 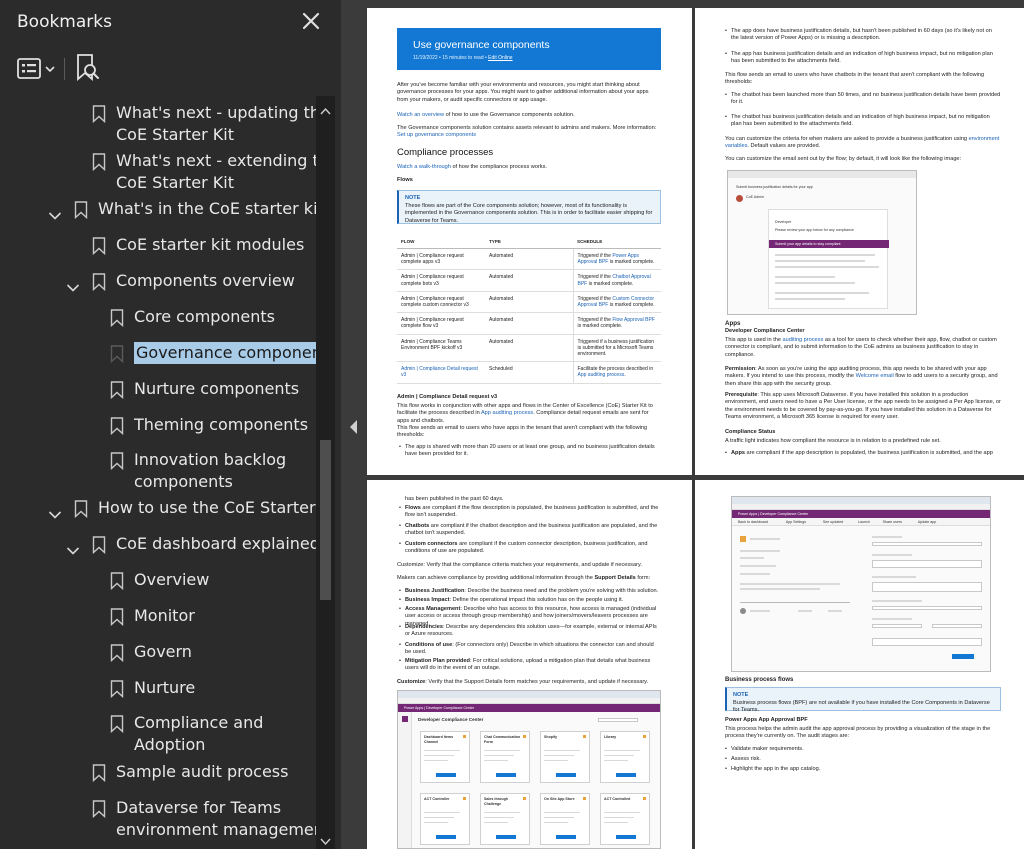 What do you see at coordinates (445, 757) in the screenshot?
I see `compliance-card: Dashboard Items Channel` at bounding box center [445, 757].